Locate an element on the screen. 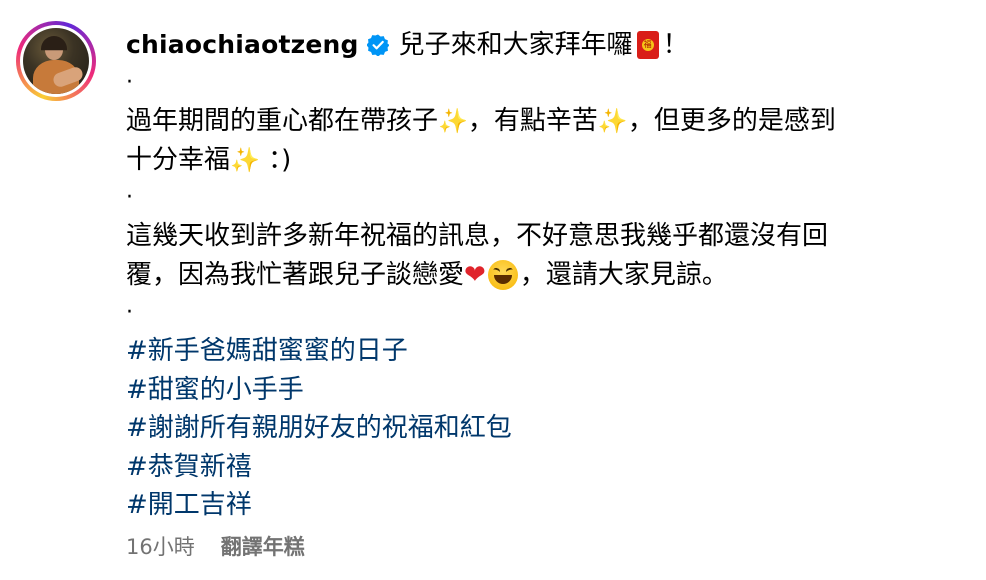 Image resolution: width=986 pixels, height=580 pixels. headline-exclamation: ！ is located at coordinates (675, 44).